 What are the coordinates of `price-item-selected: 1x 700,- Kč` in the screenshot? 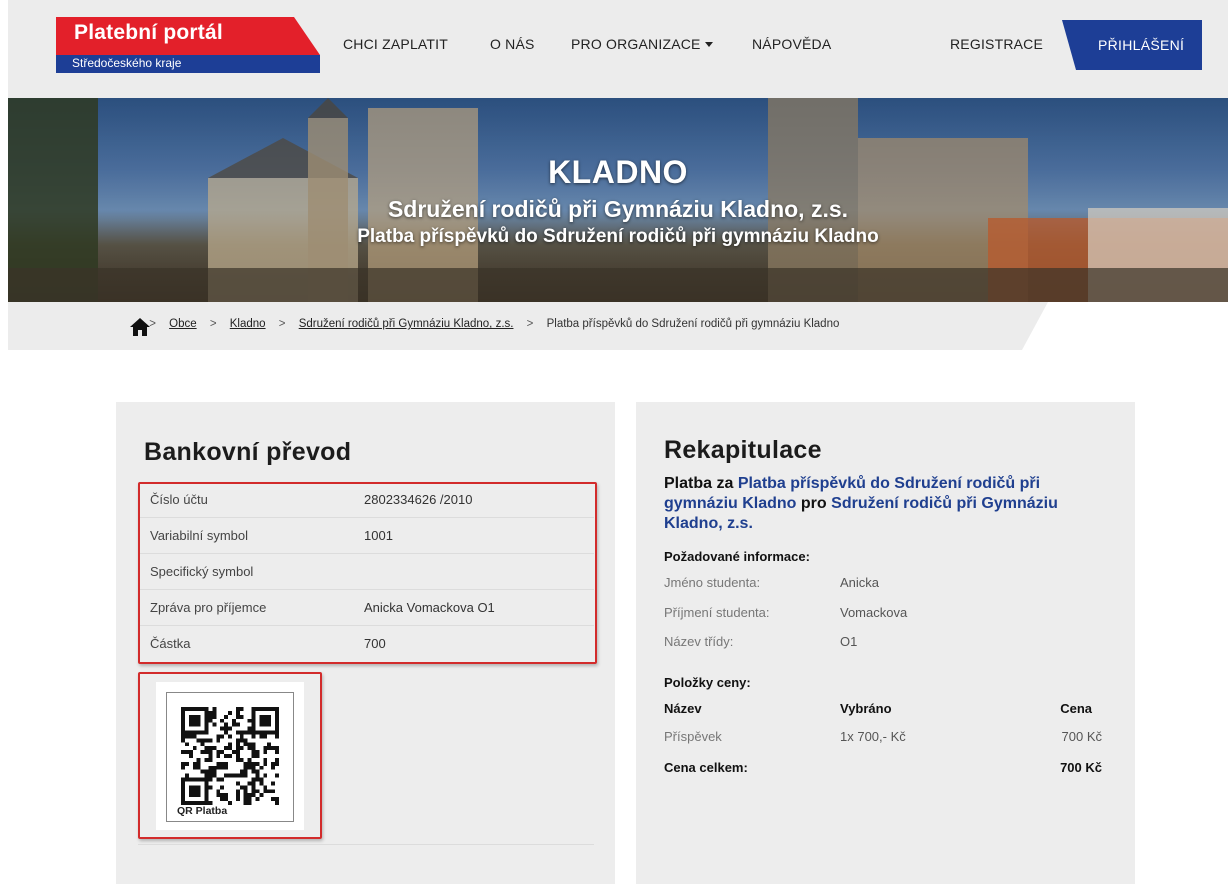 It's located at (873, 736).